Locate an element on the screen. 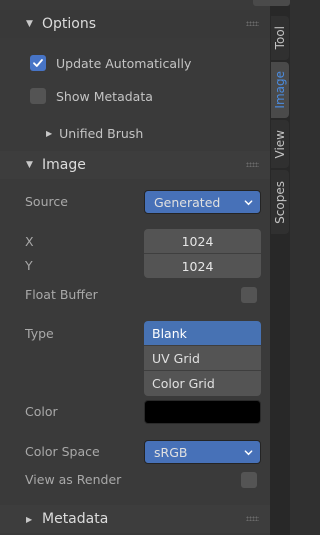 The image size is (320, 535). show-metadata-checkbox is located at coordinates (38, 96).